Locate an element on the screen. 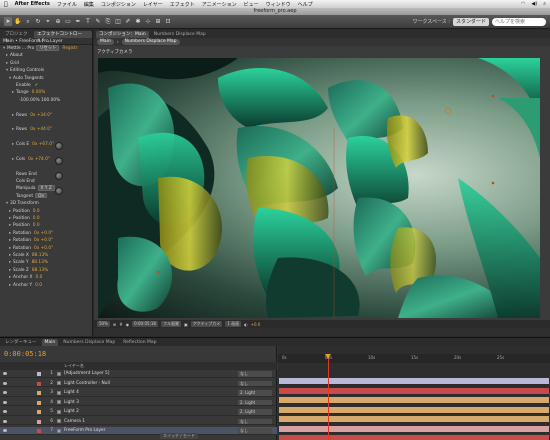 Image resolution: width=550 pixels, height=440 pixels. app-menu: After Effects is located at coordinates (32, 4).